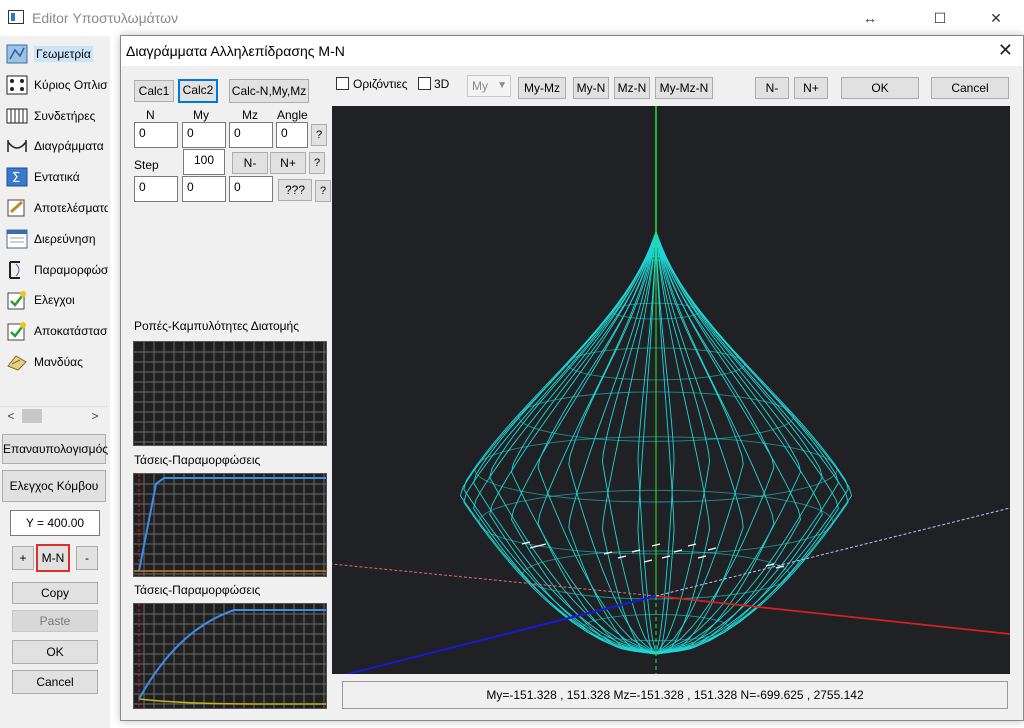 The width and height of the screenshot is (1024, 728). What do you see at coordinates (54, 415) in the screenshot?
I see `nav-horizontal-scrollbar: < >` at bounding box center [54, 415].